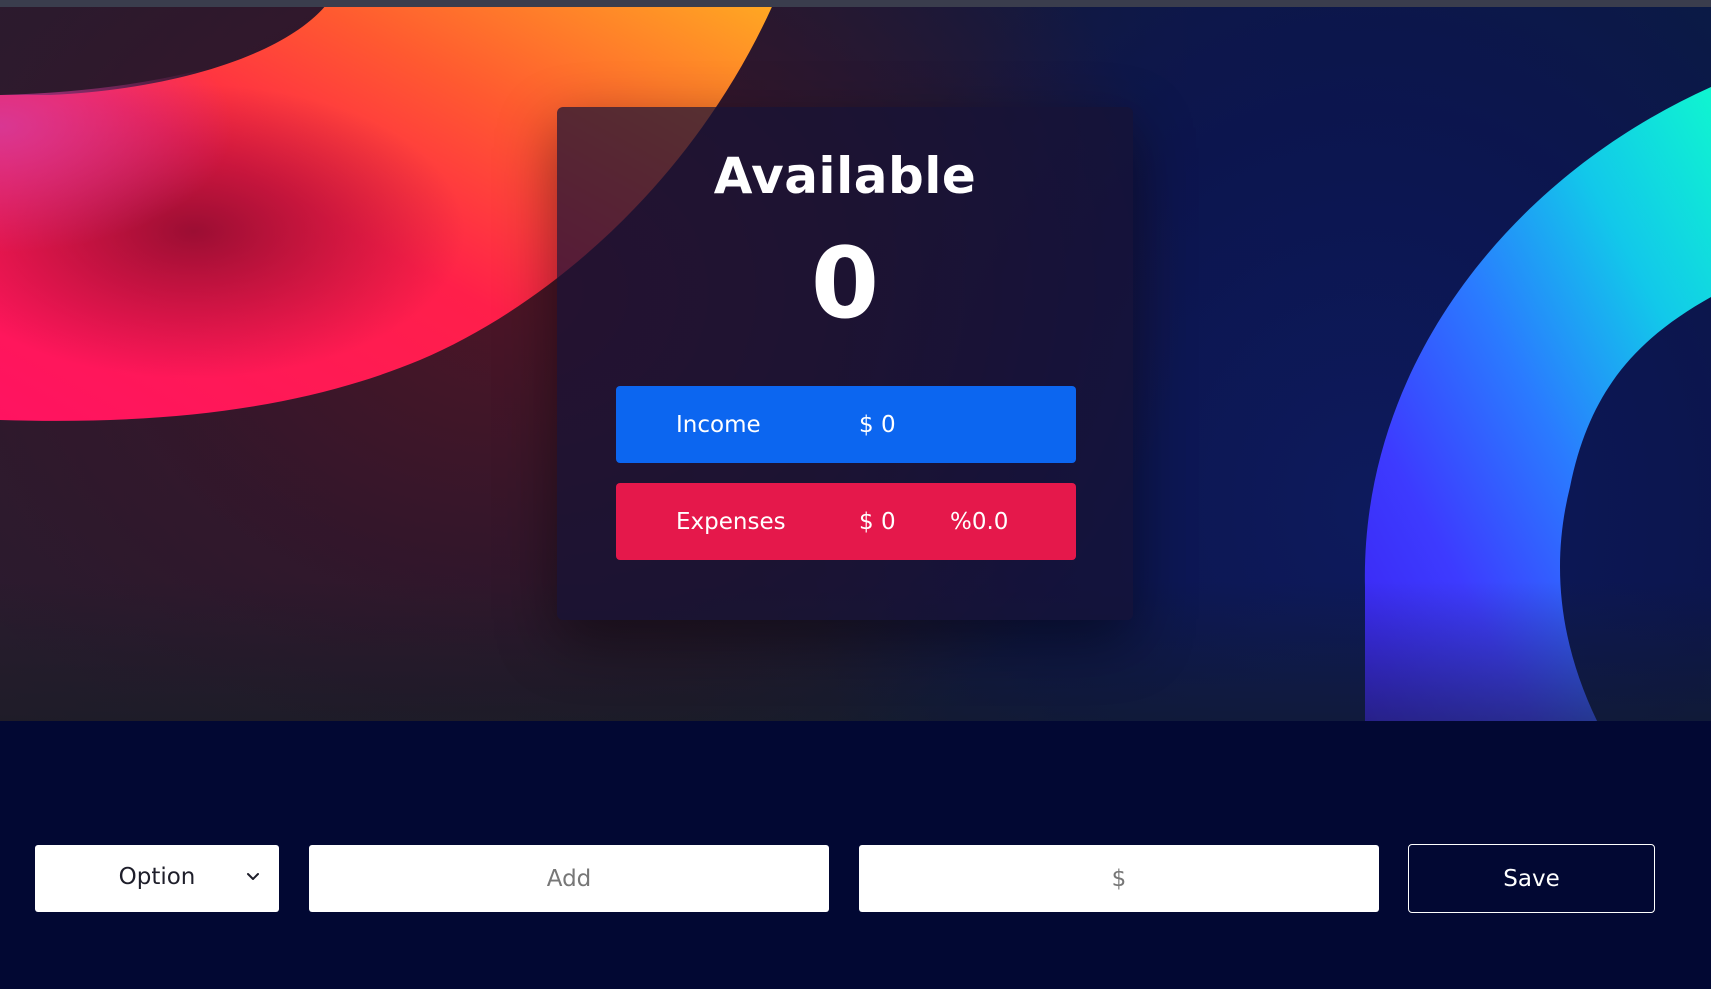 The height and width of the screenshot is (989, 1711). Describe the element at coordinates (1531, 878) in the screenshot. I see `save-button: Save` at that location.